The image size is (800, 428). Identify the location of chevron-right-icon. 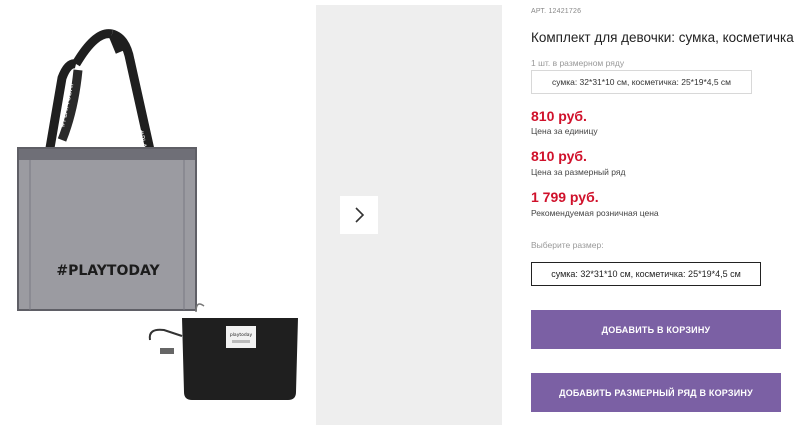
(360, 215).